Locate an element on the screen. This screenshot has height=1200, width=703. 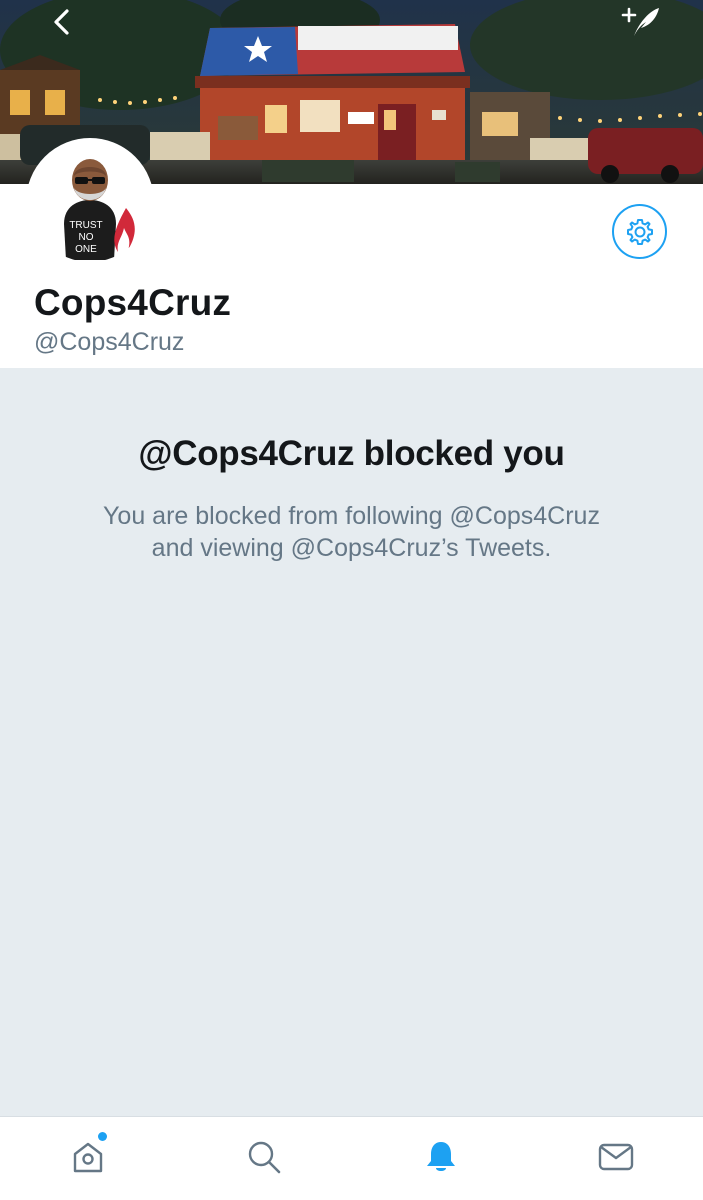
avatar: TRUST NO ONE is located at coordinates (90, 202).